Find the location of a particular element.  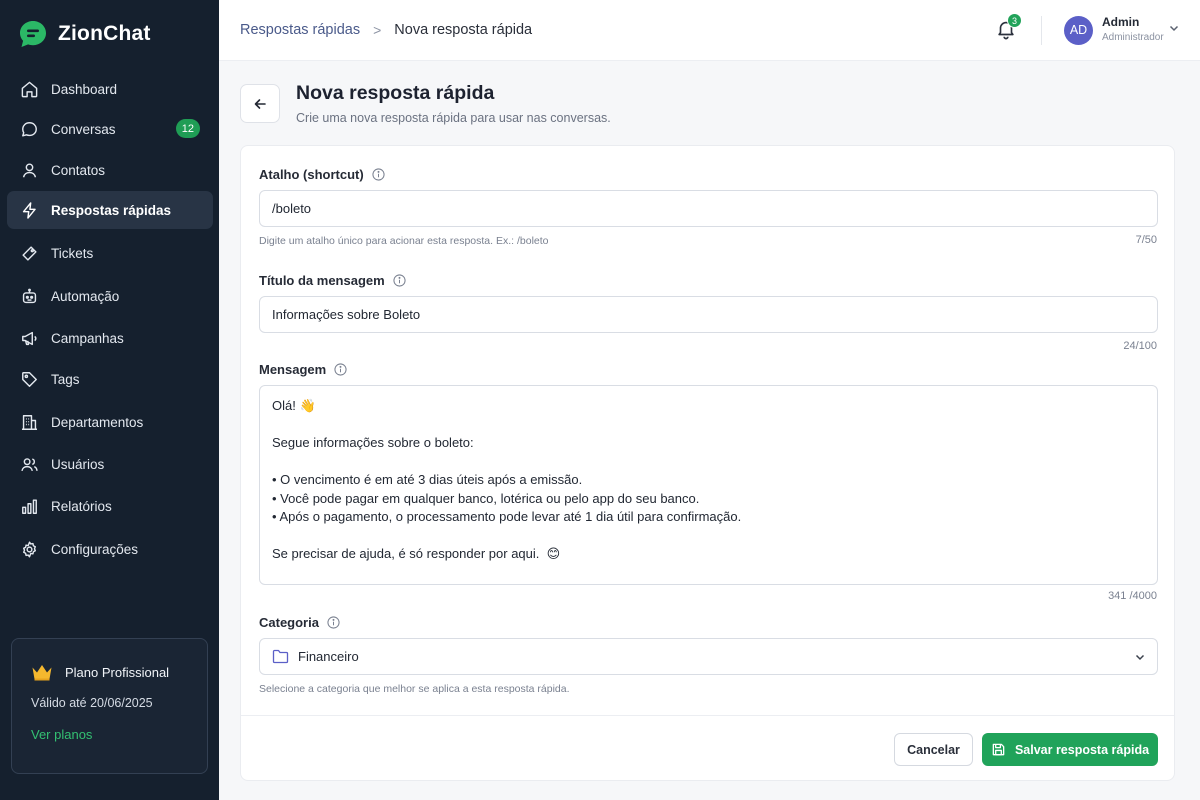

sidebar-item-contatos: Contatos is located at coordinates (110, 170).